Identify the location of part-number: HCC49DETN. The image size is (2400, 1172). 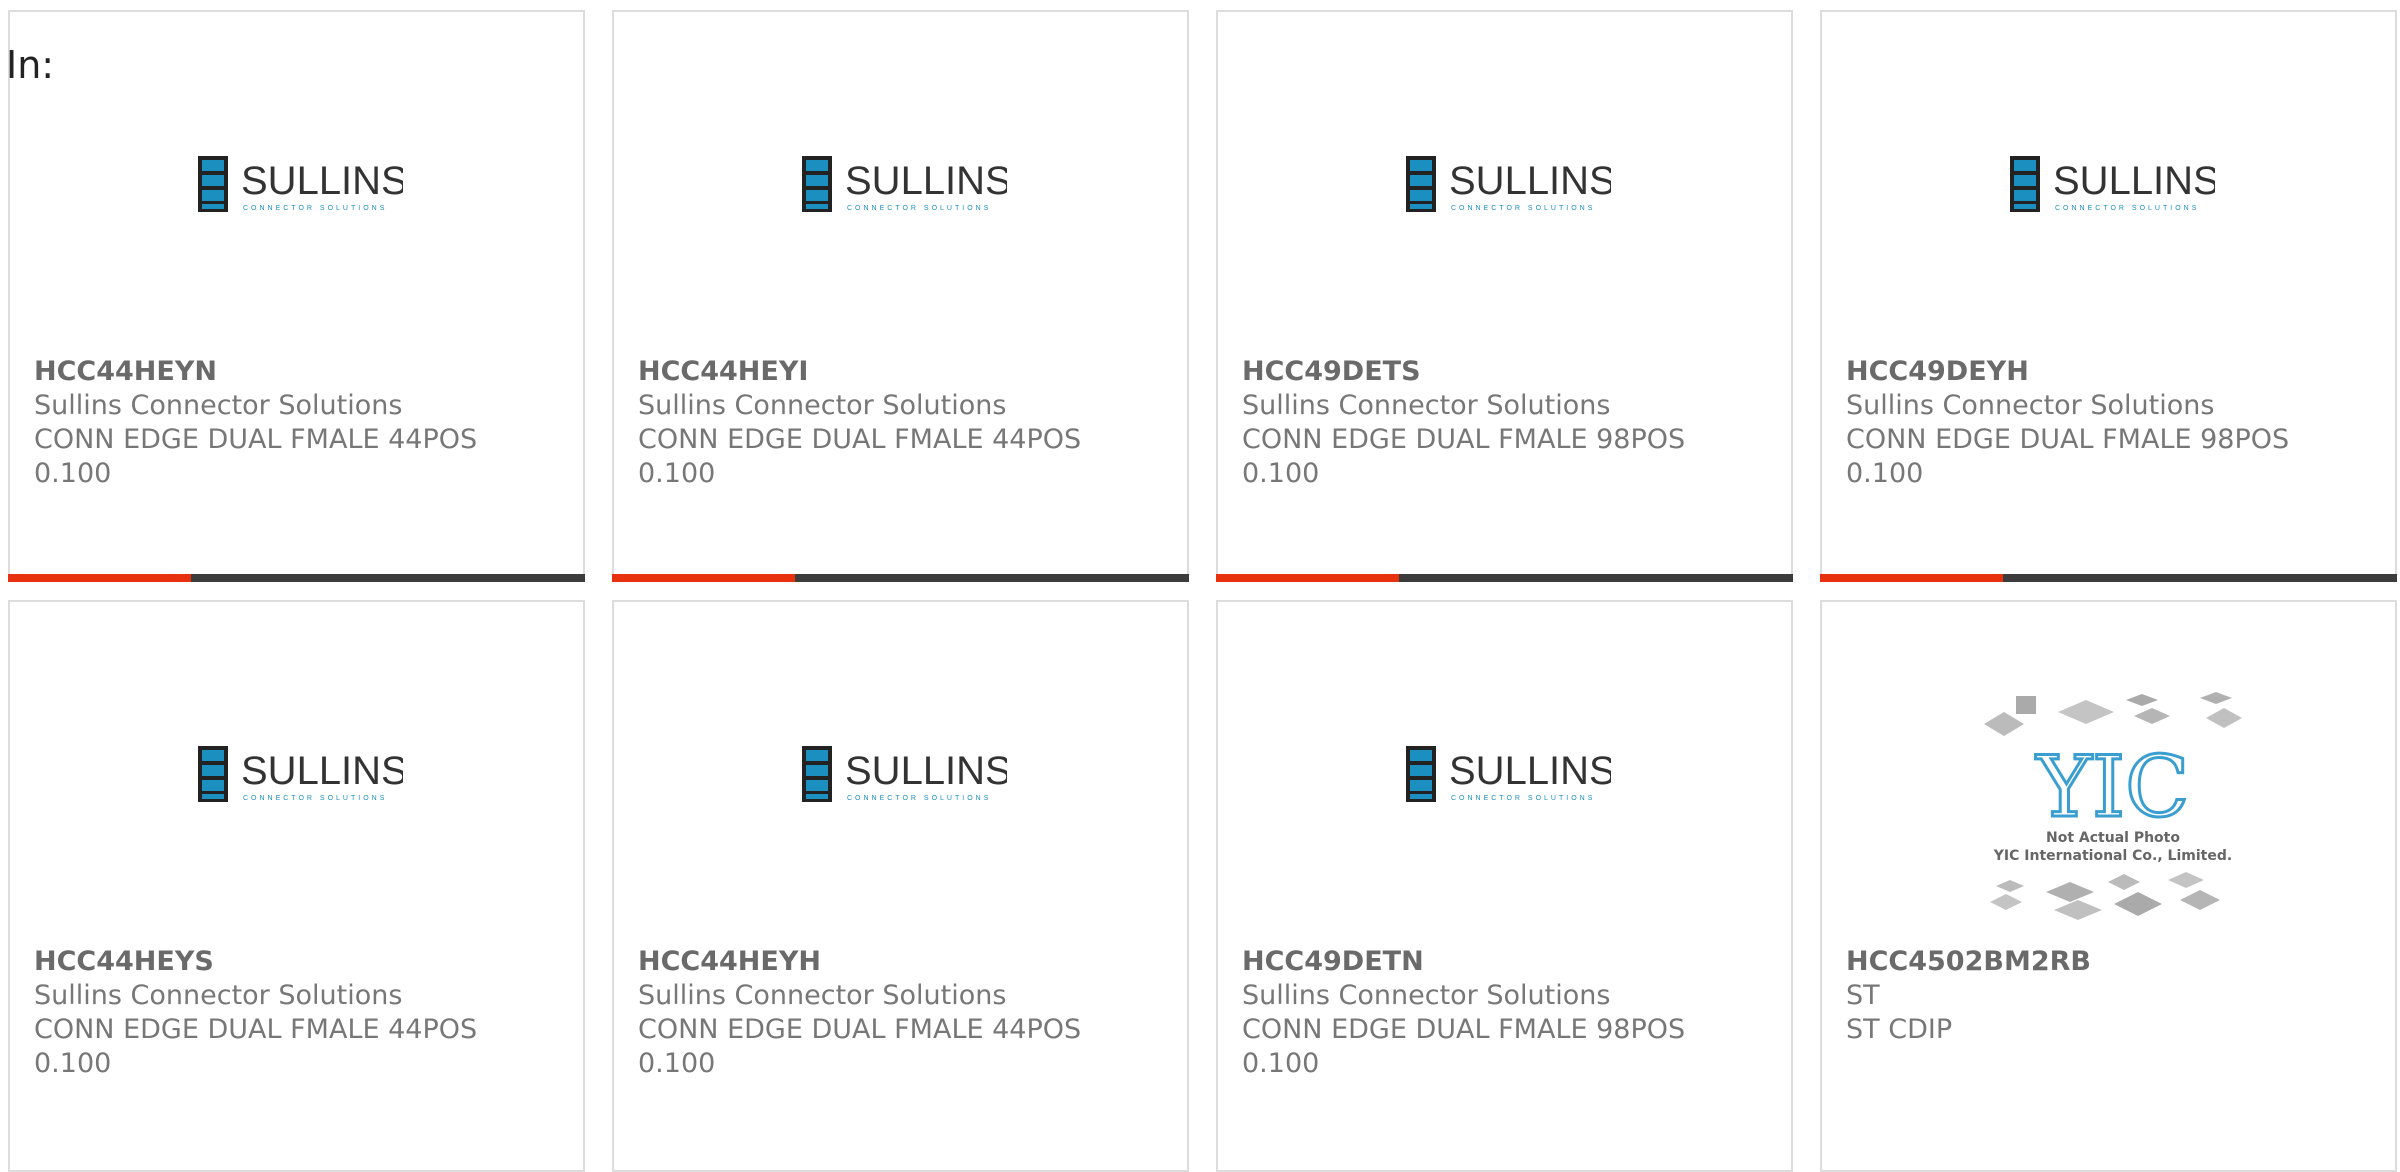
(1508, 962).